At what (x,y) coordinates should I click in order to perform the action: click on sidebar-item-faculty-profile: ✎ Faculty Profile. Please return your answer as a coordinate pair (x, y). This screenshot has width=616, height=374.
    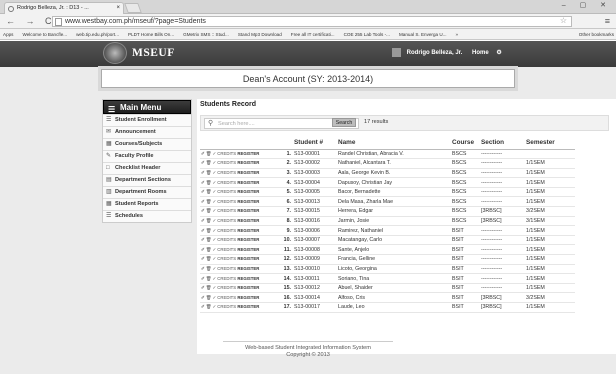
    Looking at the image, I should click on (147, 156).